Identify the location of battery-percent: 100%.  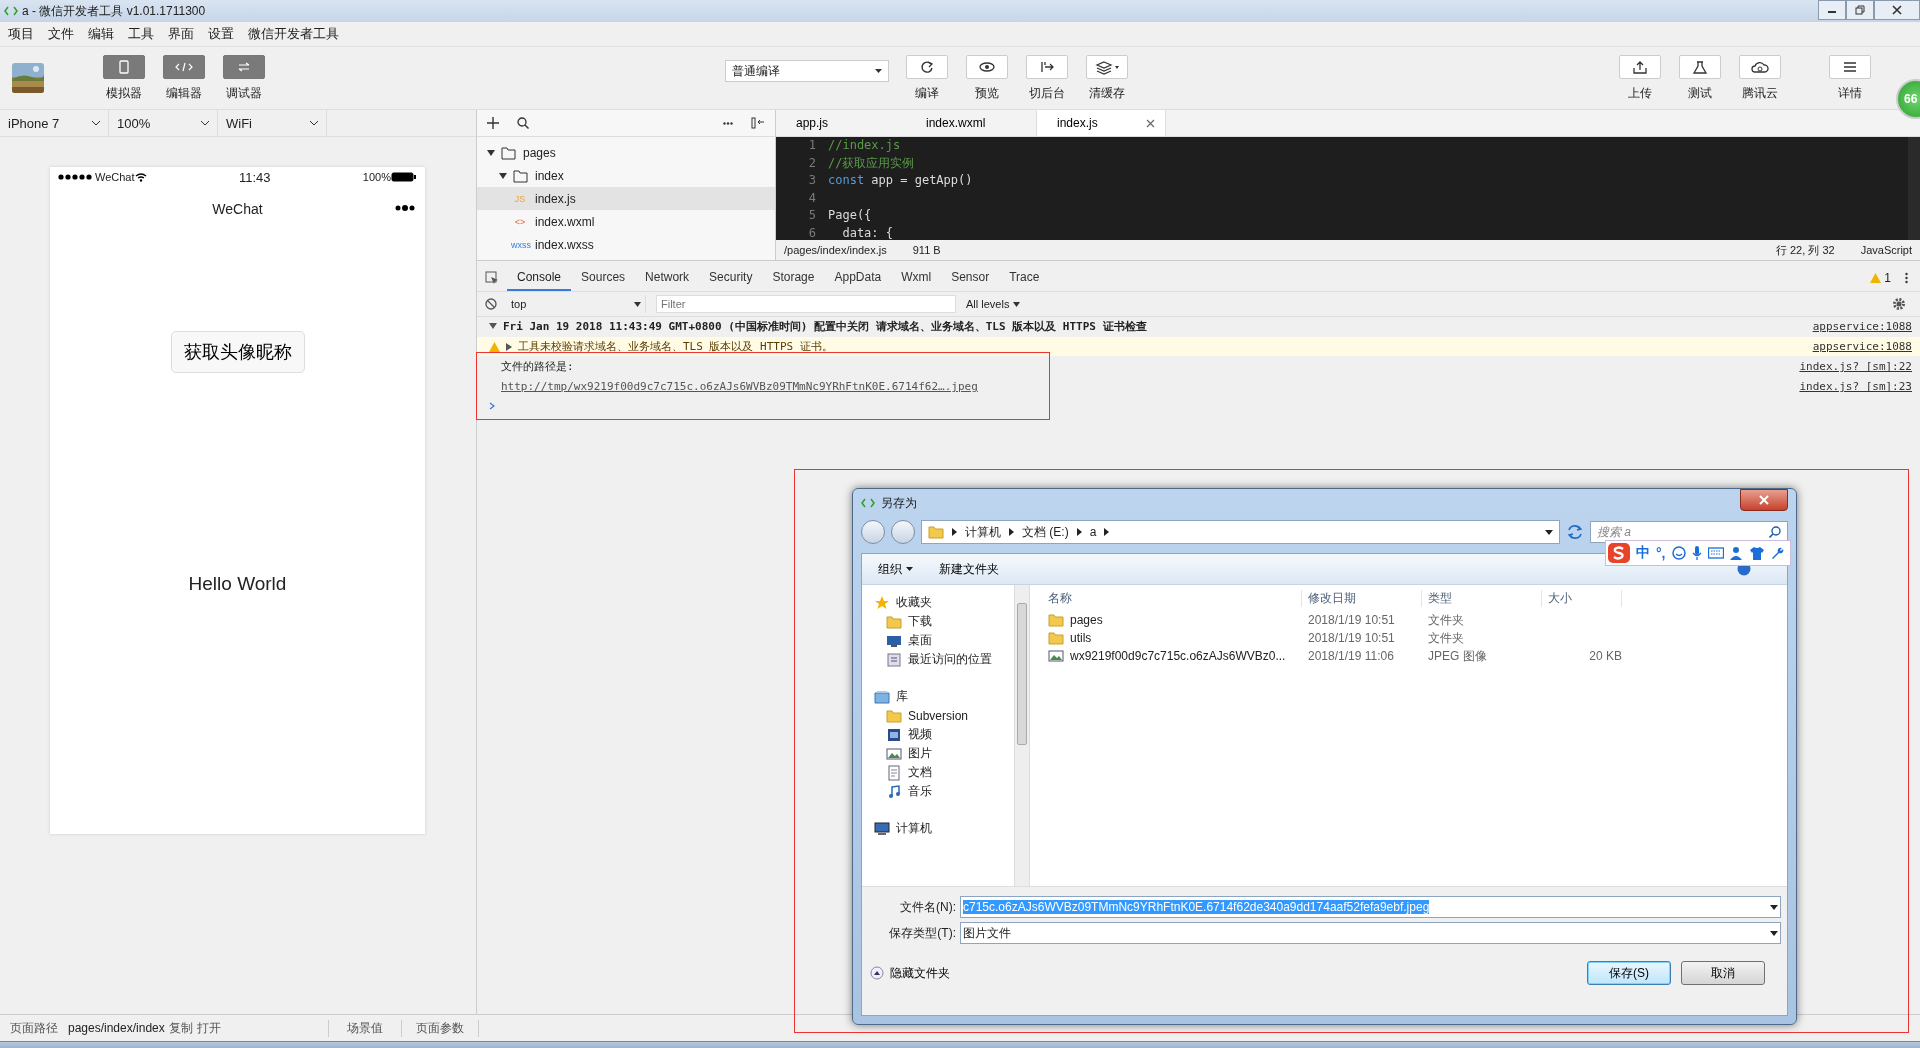
(376, 177).